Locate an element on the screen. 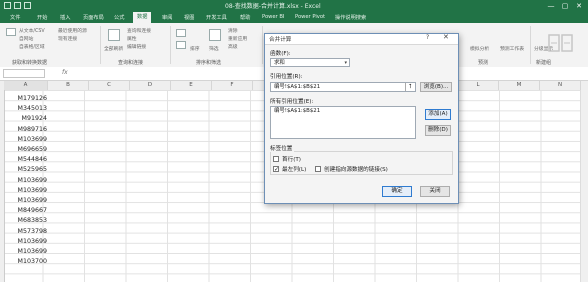  cell: M573798 is located at coordinates (26, 232).